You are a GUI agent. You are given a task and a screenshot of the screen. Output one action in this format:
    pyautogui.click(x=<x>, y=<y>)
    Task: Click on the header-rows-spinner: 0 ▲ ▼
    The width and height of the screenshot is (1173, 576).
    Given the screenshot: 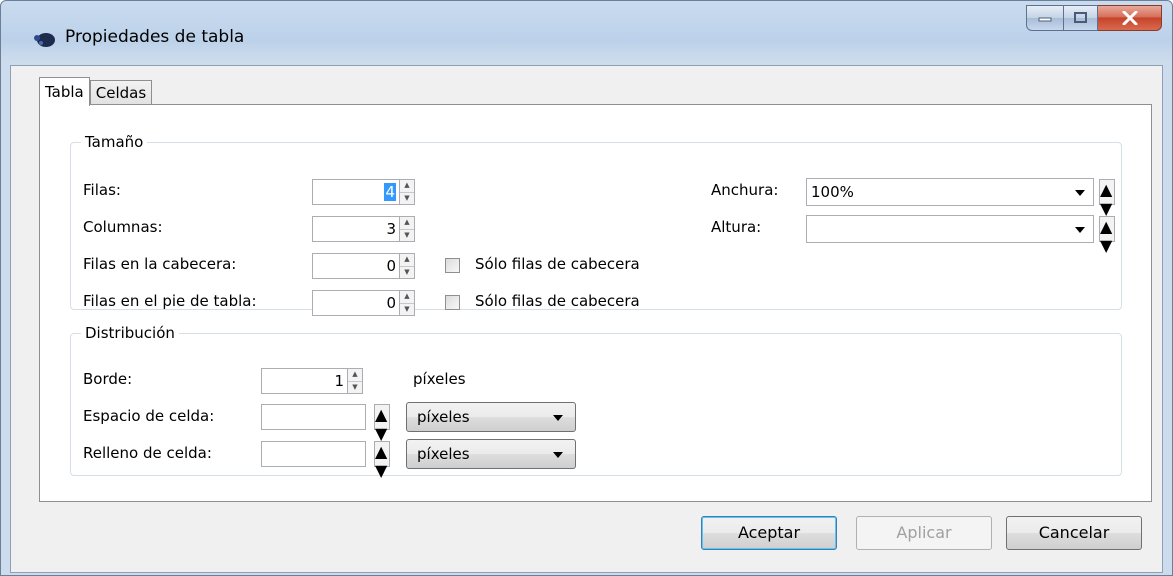 What is the action you would take?
    pyautogui.click(x=363, y=266)
    